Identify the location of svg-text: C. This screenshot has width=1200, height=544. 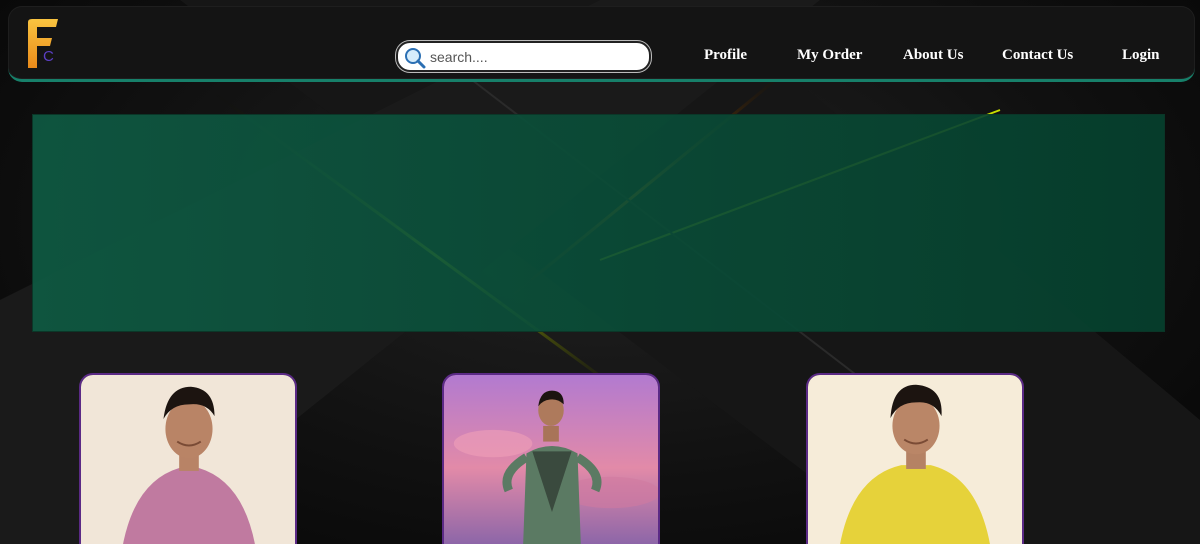
(48, 56).